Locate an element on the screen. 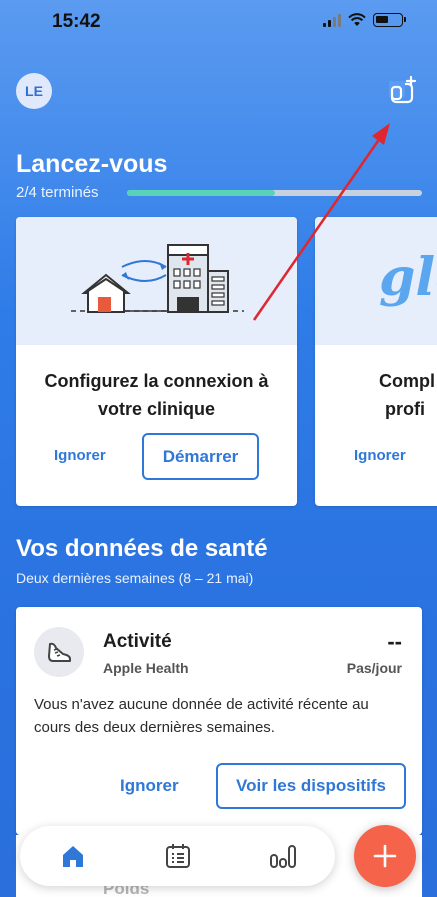  card-title-line2: votre clinique is located at coordinates (156, 409).